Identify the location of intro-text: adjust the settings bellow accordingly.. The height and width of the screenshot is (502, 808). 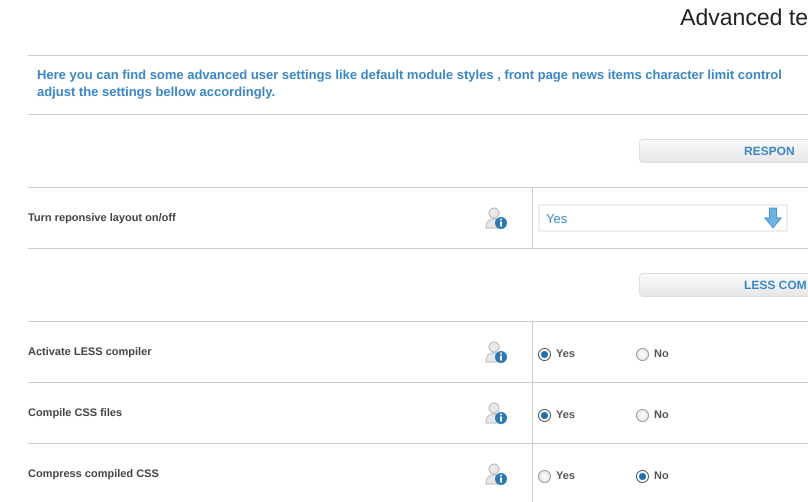
(156, 91).